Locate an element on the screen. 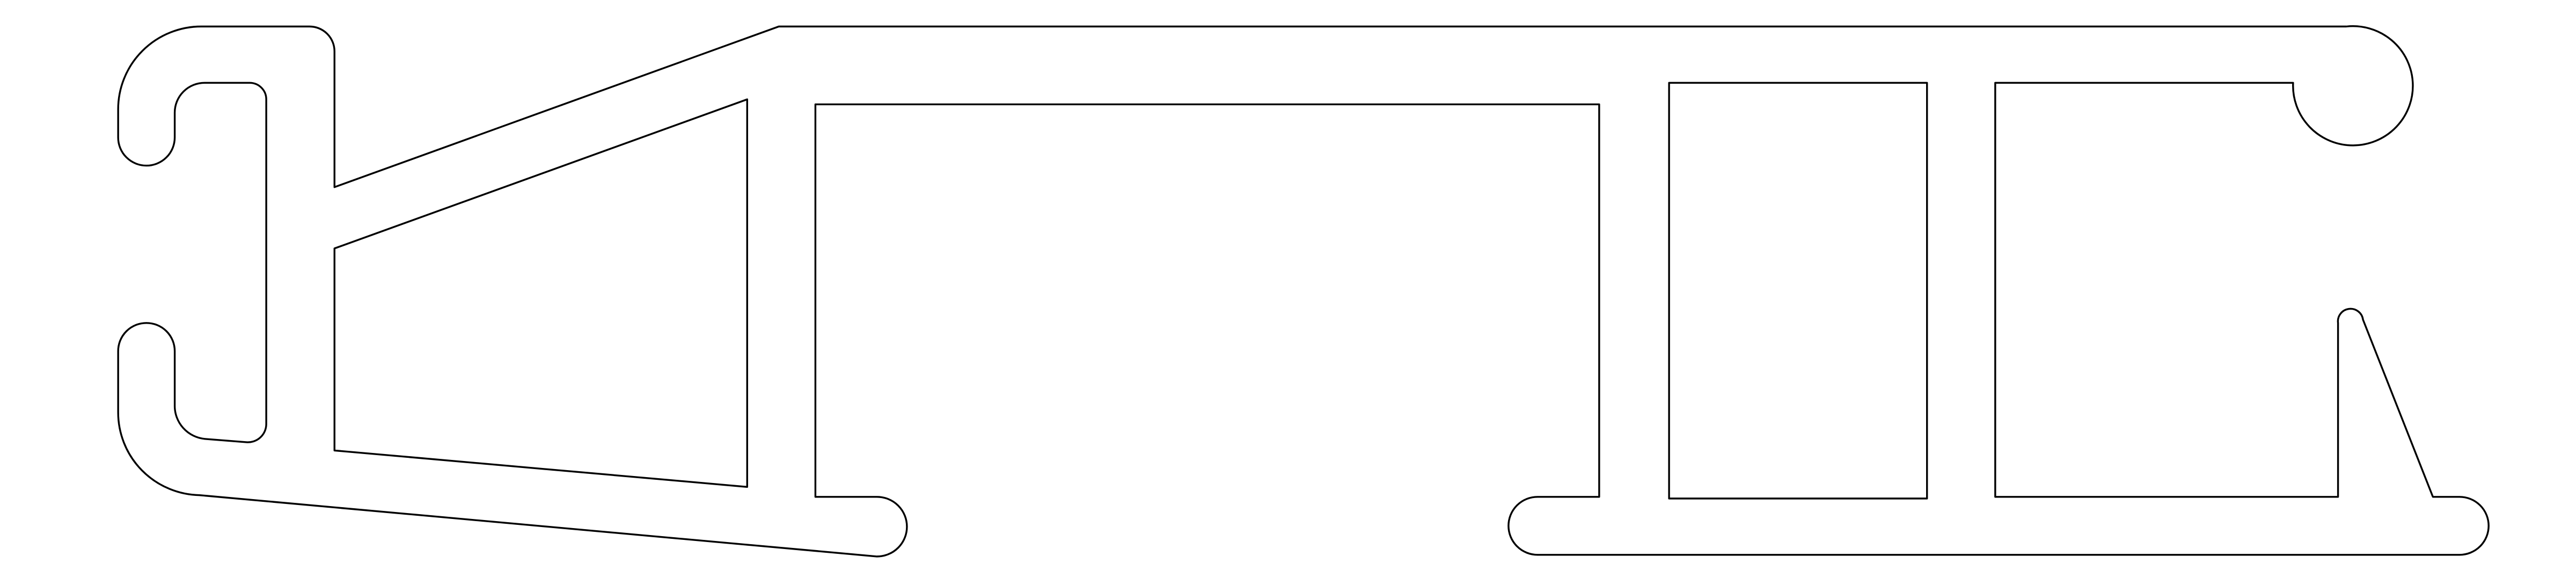 The height and width of the screenshot is (578, 2576). rectangular-hollow is located at coordinates (1798, 291).